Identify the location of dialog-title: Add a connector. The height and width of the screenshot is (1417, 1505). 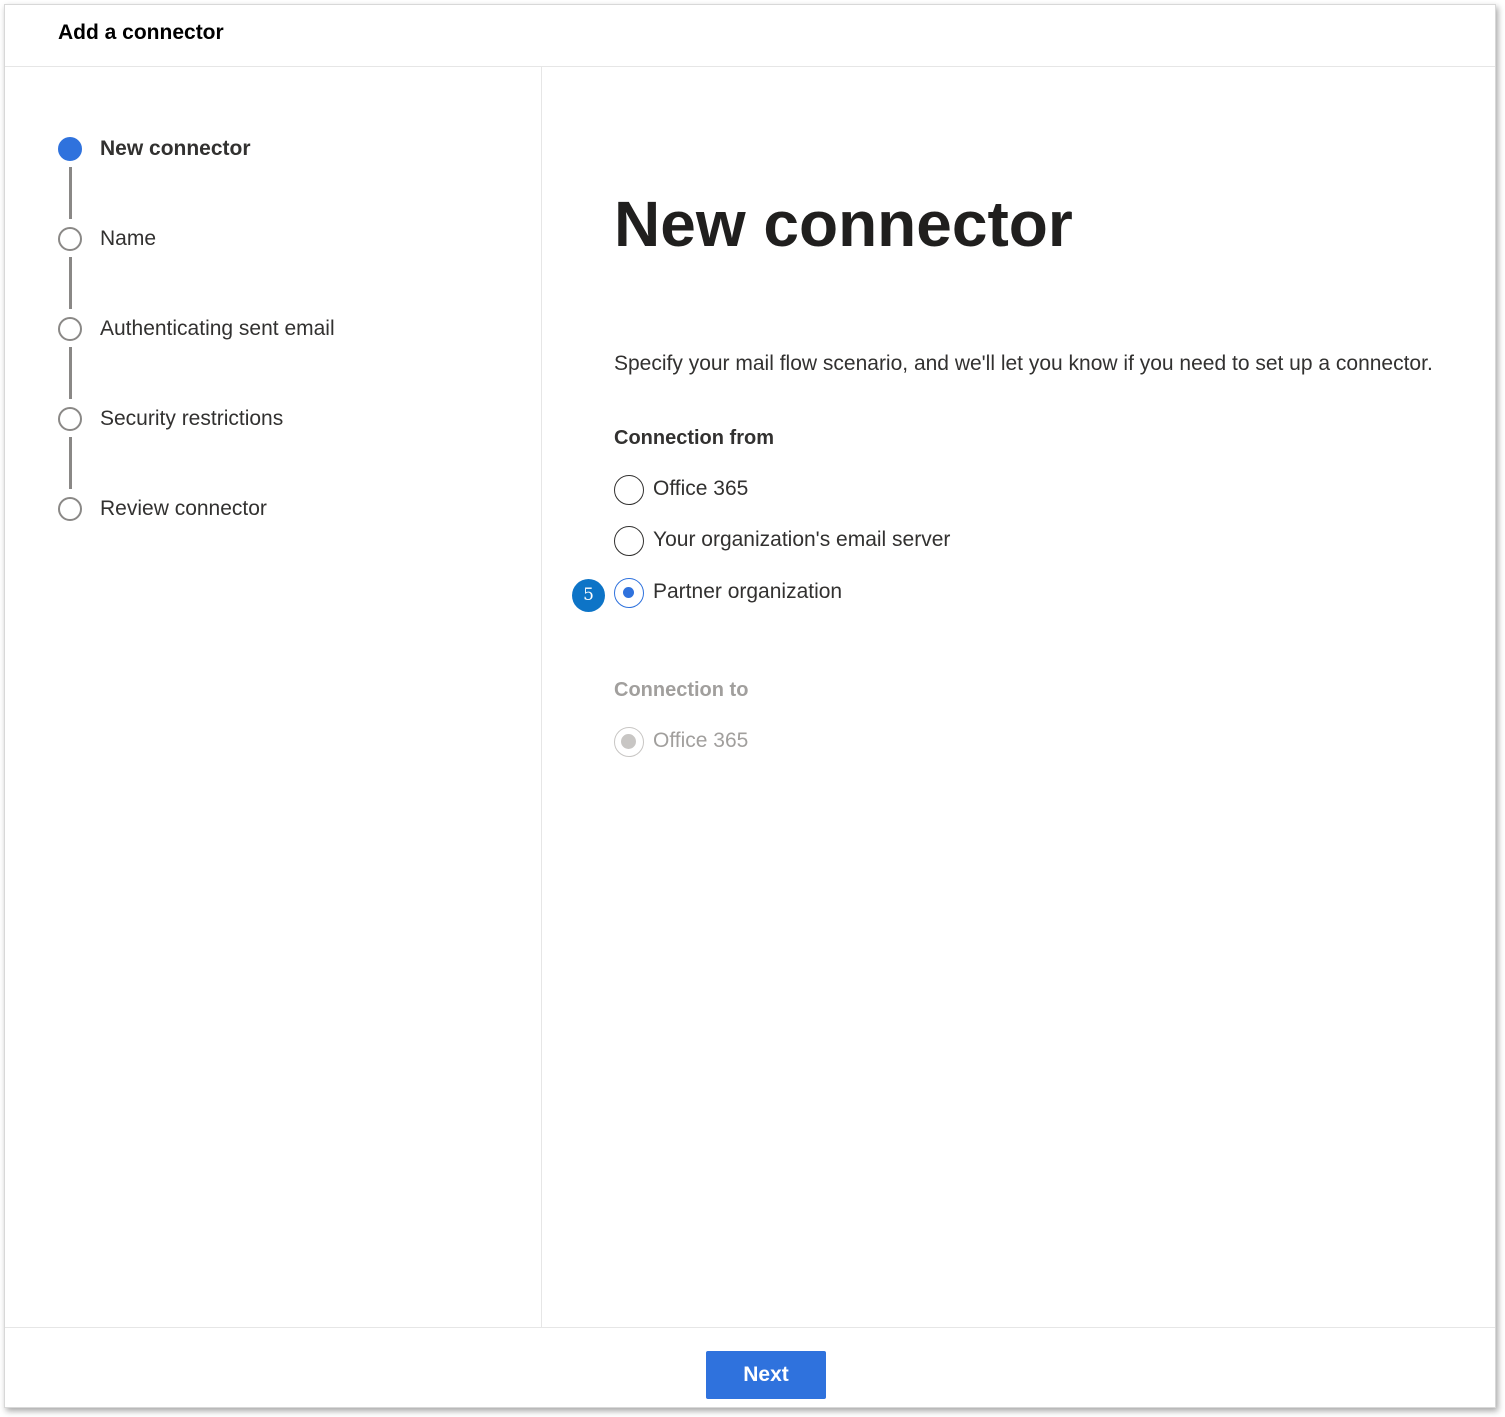
(141, 32).